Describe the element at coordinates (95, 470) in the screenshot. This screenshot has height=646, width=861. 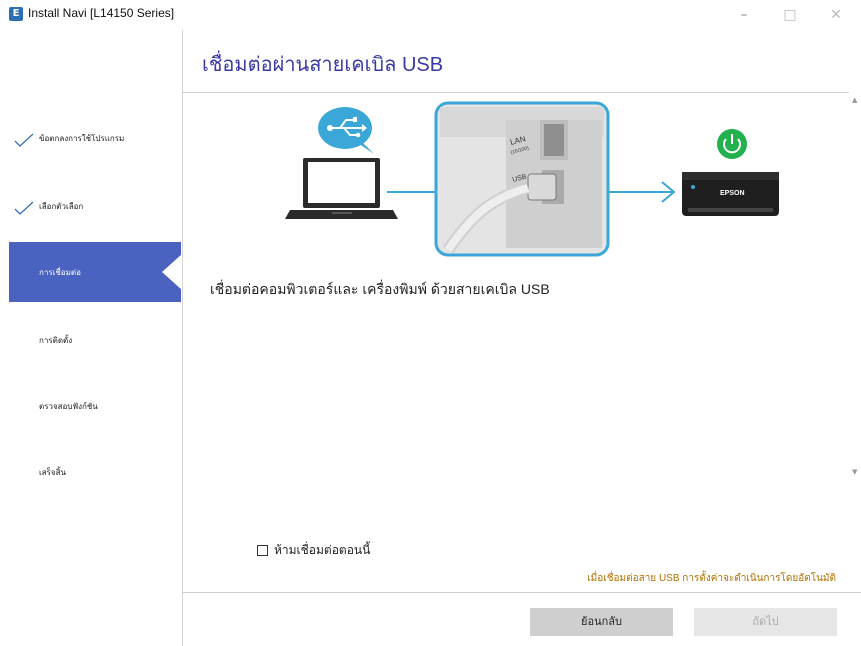
I see `sidebar-item-finish: เสร็จสิ้น` at that location.